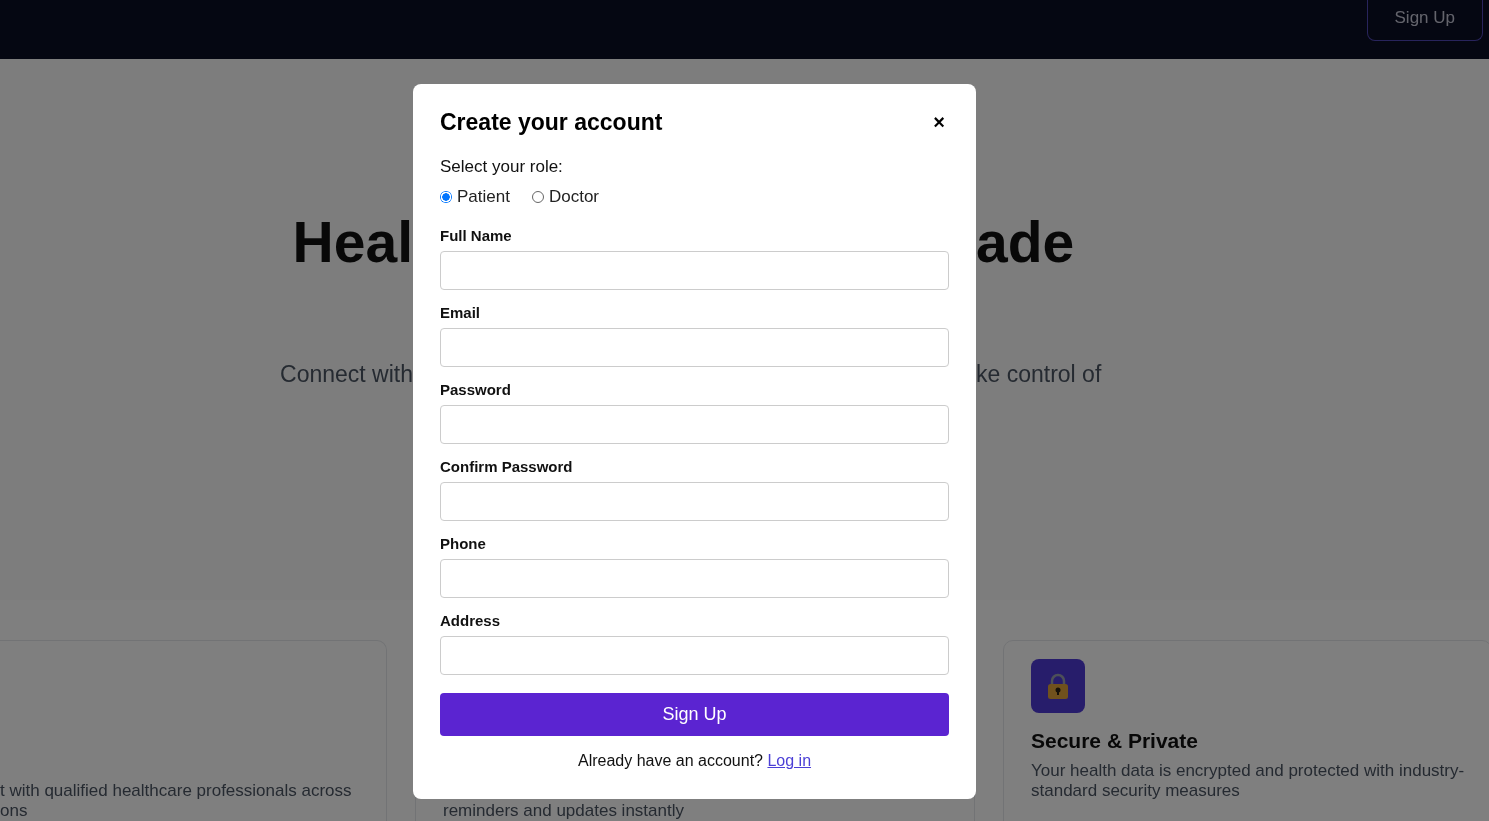 This screenshot has width=1489, height=821. I want to click on modal-title: Create your account, so click(551, 122).